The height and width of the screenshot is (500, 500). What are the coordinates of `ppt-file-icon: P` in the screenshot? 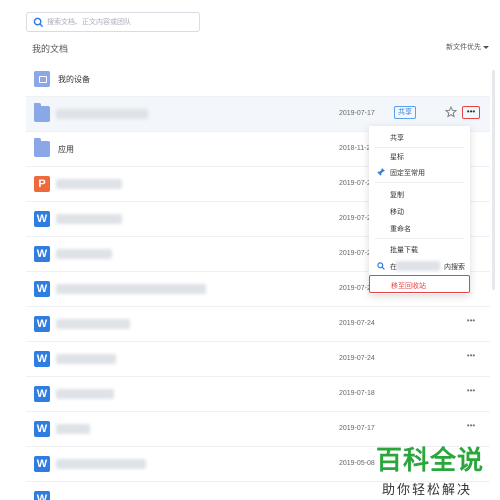 It's located at (42, 184).